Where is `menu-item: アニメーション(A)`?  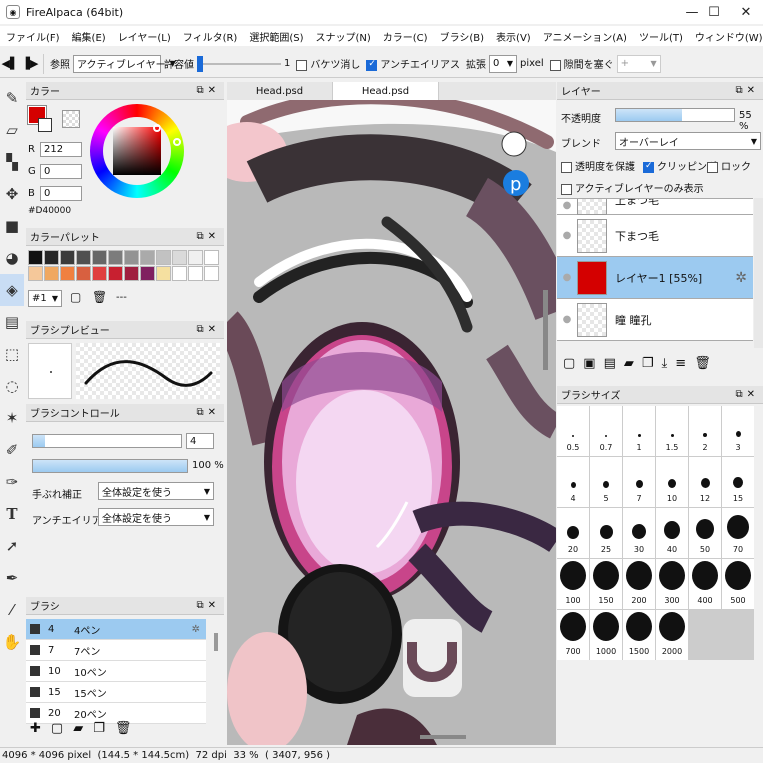 menu-item: アニメーション(A) is located at coordinates (585, 36).